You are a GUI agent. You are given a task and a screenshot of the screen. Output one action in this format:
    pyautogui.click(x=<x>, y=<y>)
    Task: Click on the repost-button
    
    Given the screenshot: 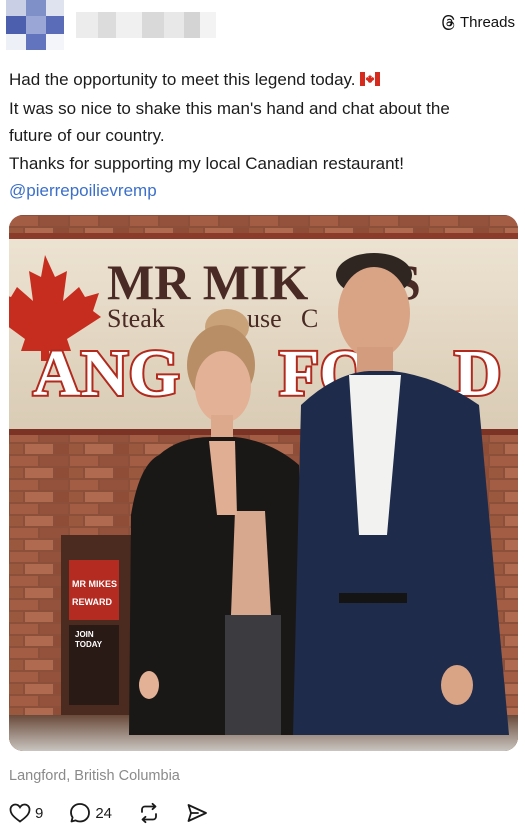 What is the action you would take?
    pyautogui.click(x=149, y=813)
    